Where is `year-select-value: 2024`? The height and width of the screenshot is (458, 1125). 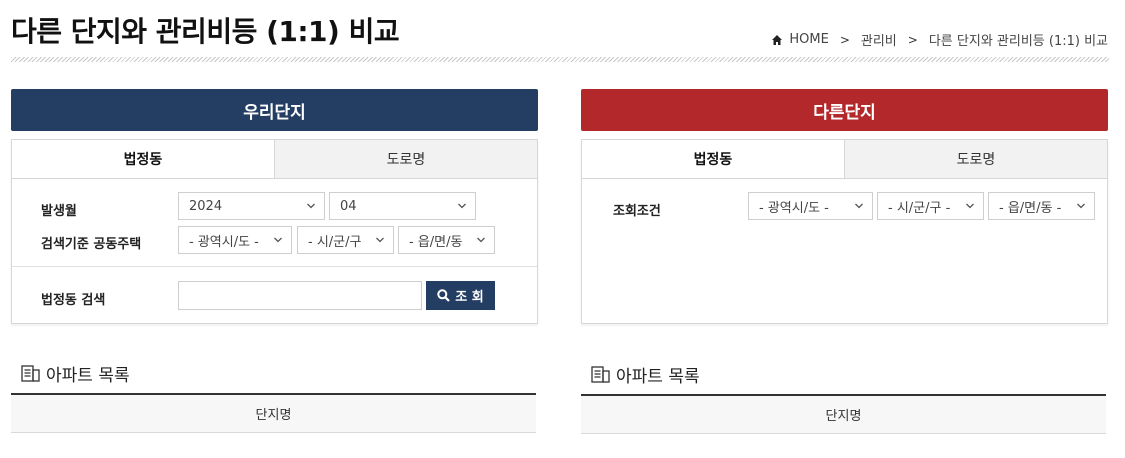 year-select-value: 2024 is located at coordinates (206, 206).